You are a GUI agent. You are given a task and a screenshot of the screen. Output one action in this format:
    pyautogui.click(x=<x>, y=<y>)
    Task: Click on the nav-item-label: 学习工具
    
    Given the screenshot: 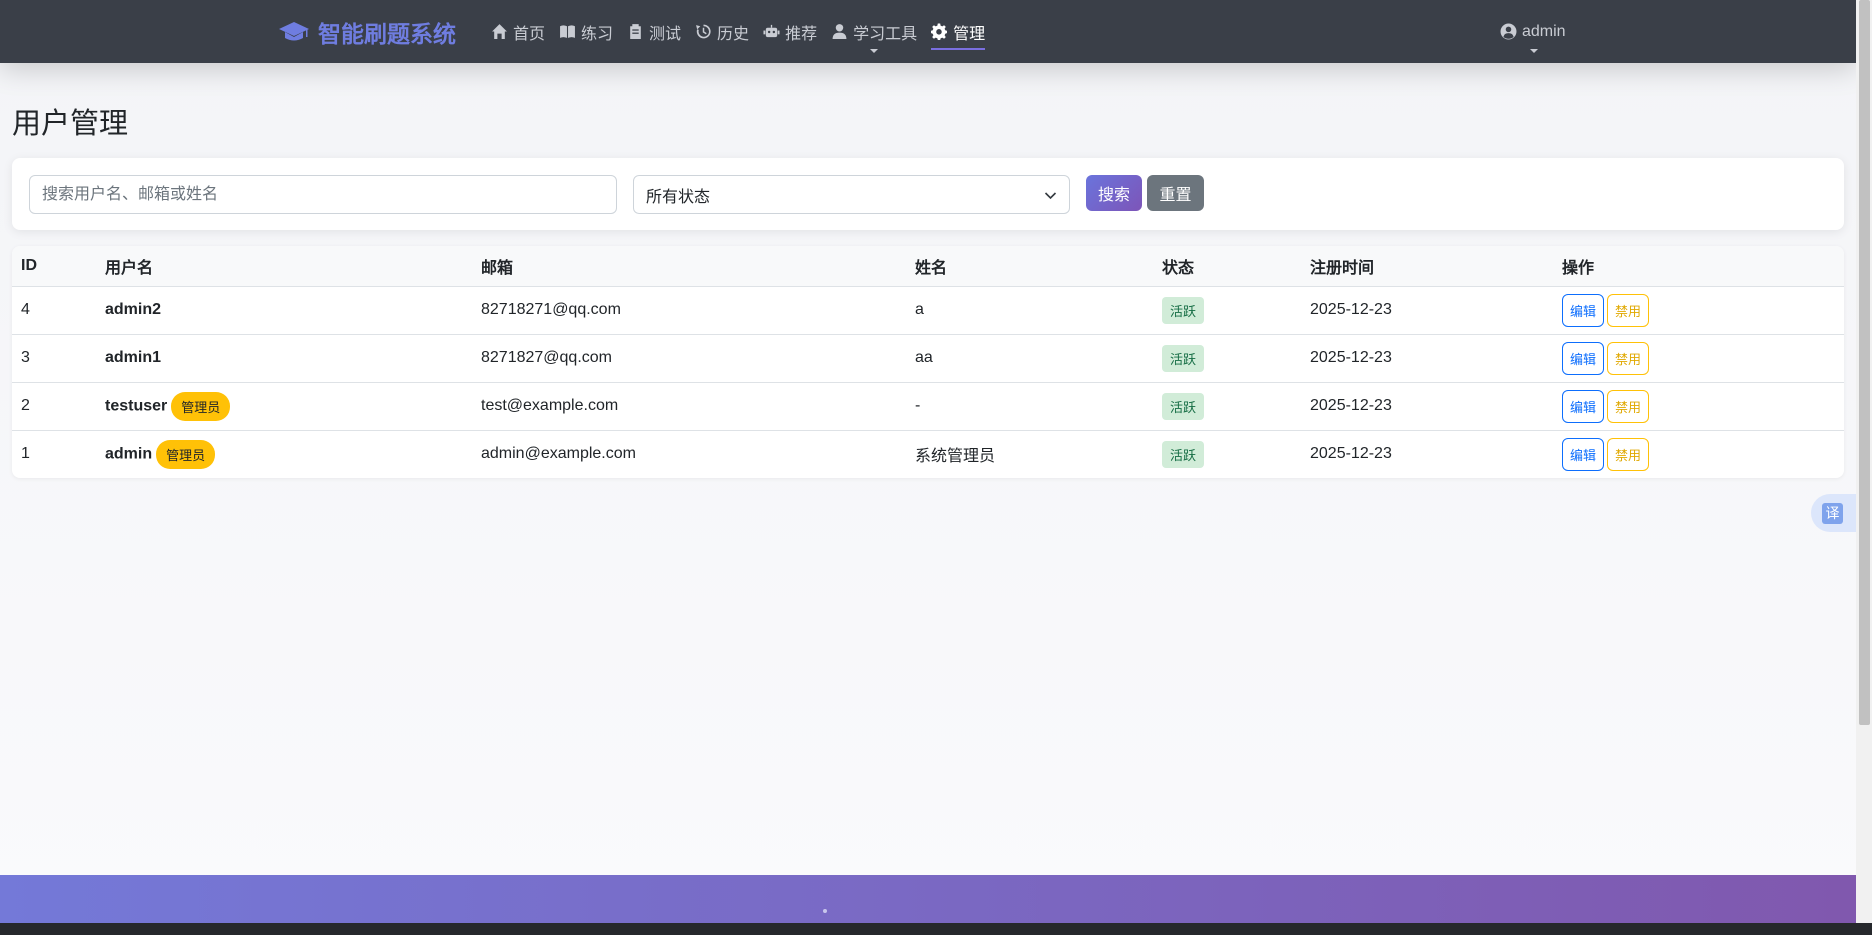 What is the action you would take?
    pyautogui.click(x=885, y=34)
    